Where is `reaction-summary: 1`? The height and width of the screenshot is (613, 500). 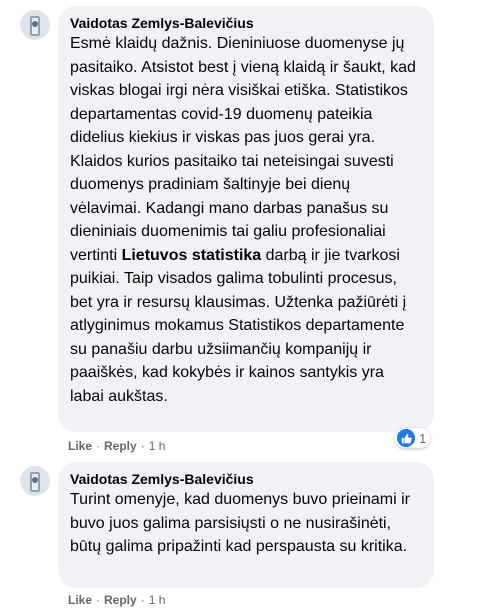 reaction-summary: 1 is located at coordinates (413, 438).